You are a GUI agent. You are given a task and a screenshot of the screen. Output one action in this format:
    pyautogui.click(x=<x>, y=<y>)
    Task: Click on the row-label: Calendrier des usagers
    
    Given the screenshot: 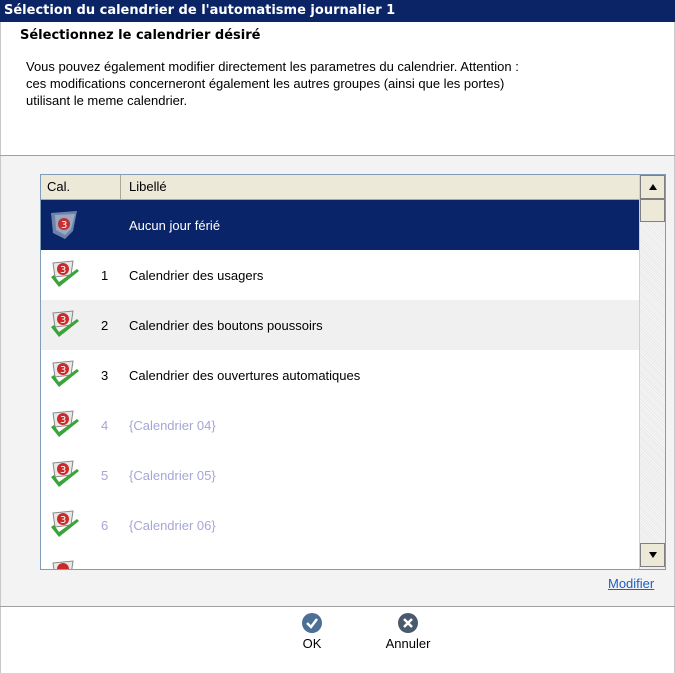 What is the action you would take?
    pyautogui.click(x=196, y=275)
    